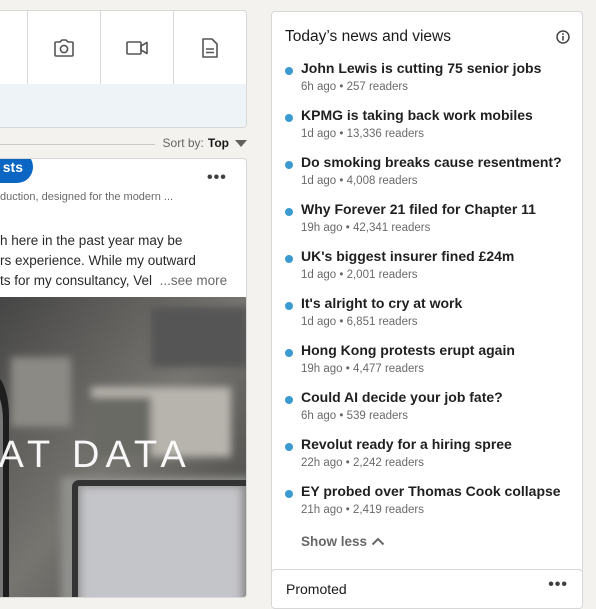  Describe the element at coordinates (366, 228) in the screenshot. I see `news-meta: 19h ago • 42,341 readers` at that location.